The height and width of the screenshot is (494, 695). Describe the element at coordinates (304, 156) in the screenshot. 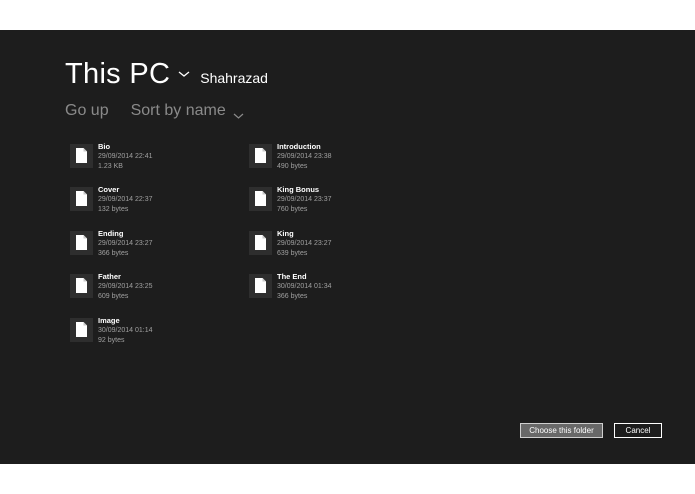

I see `file-date: 29/09/2014 23:38` at that location.